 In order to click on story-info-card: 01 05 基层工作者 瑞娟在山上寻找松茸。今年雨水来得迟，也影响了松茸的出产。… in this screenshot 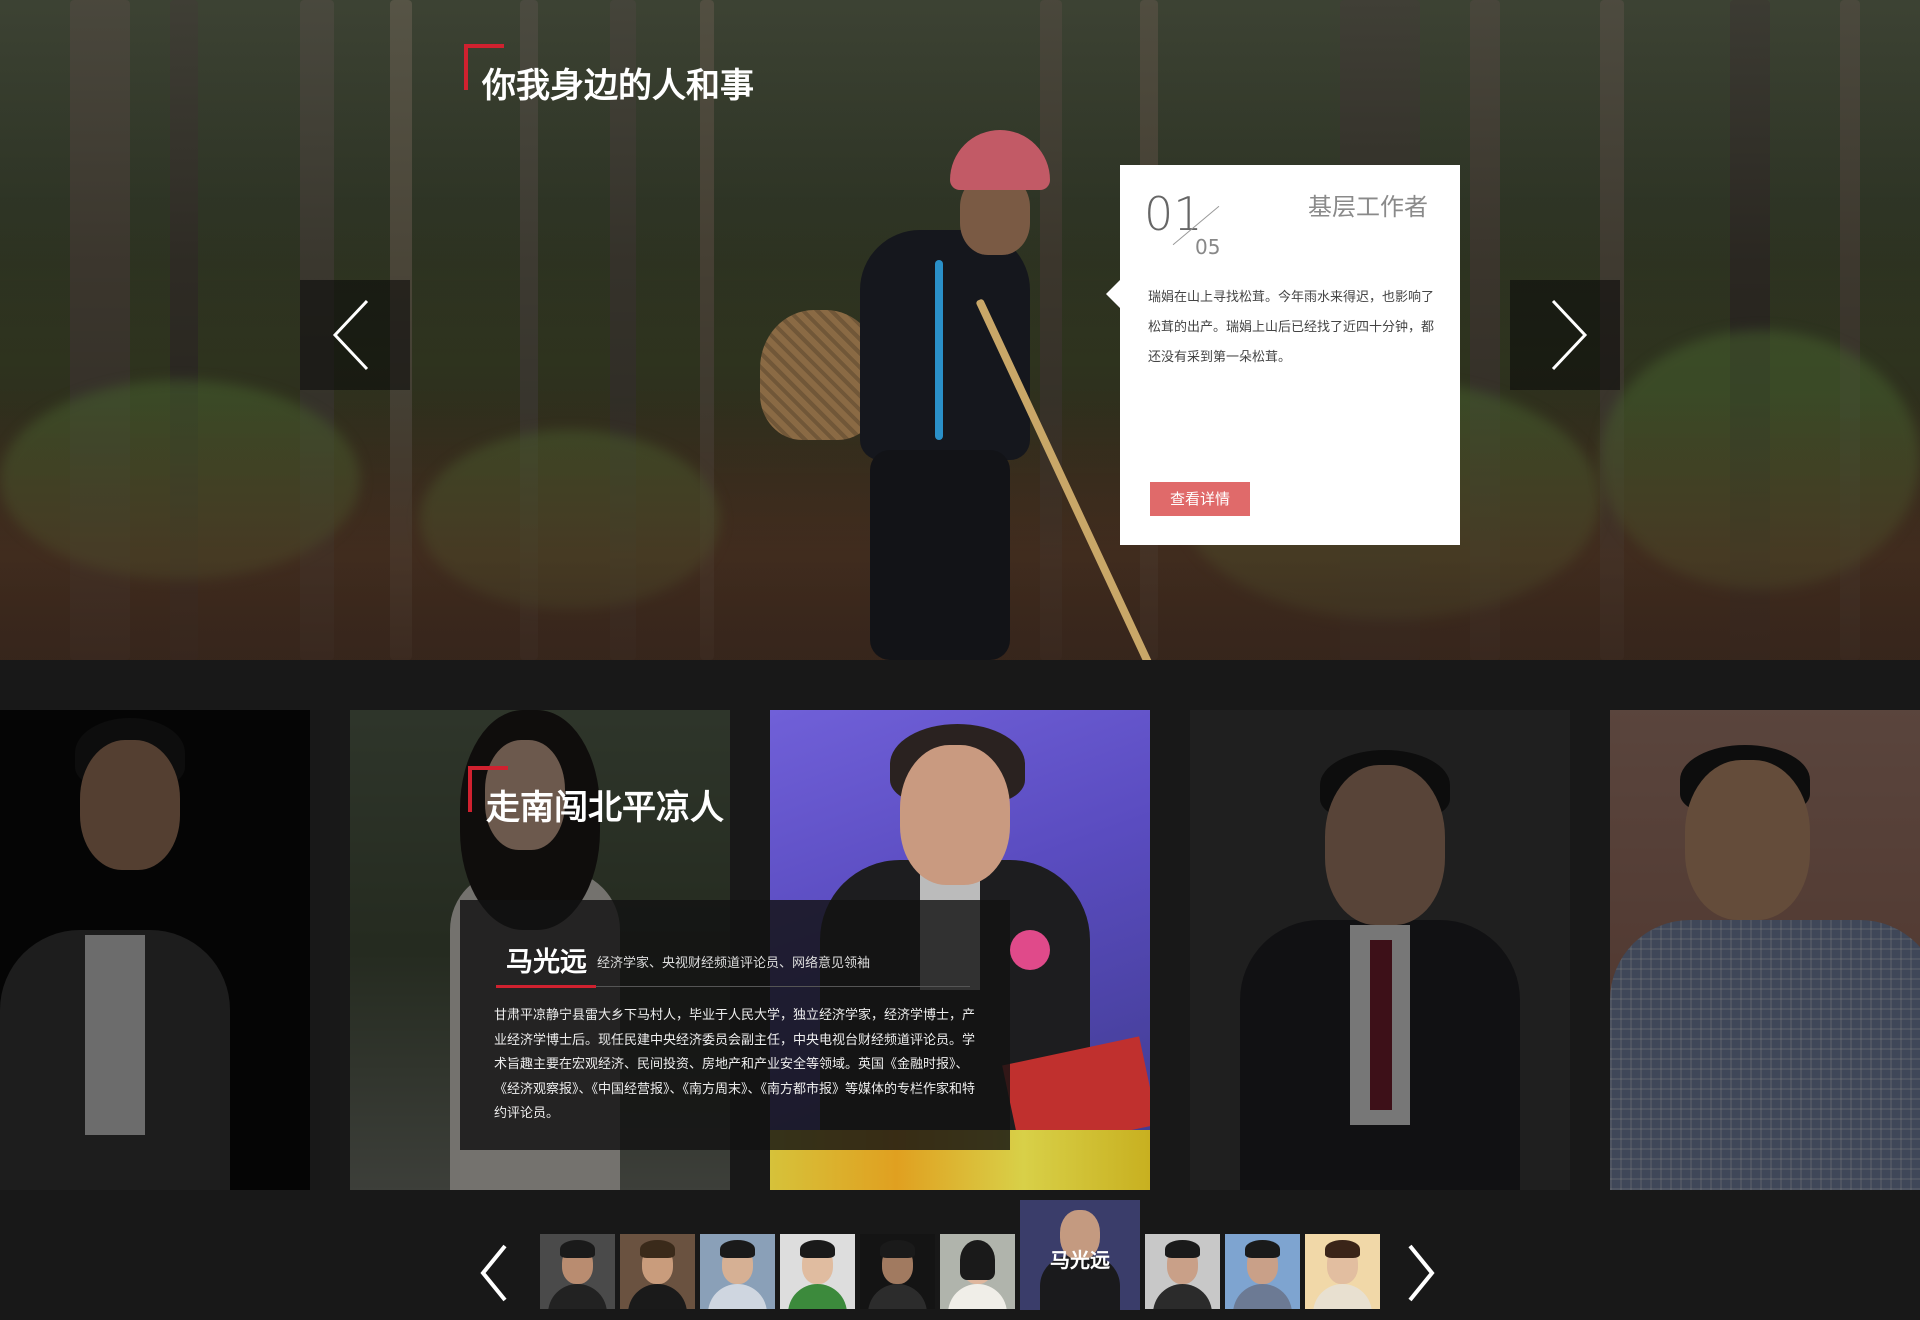, I will do `click(1283, 355)`.